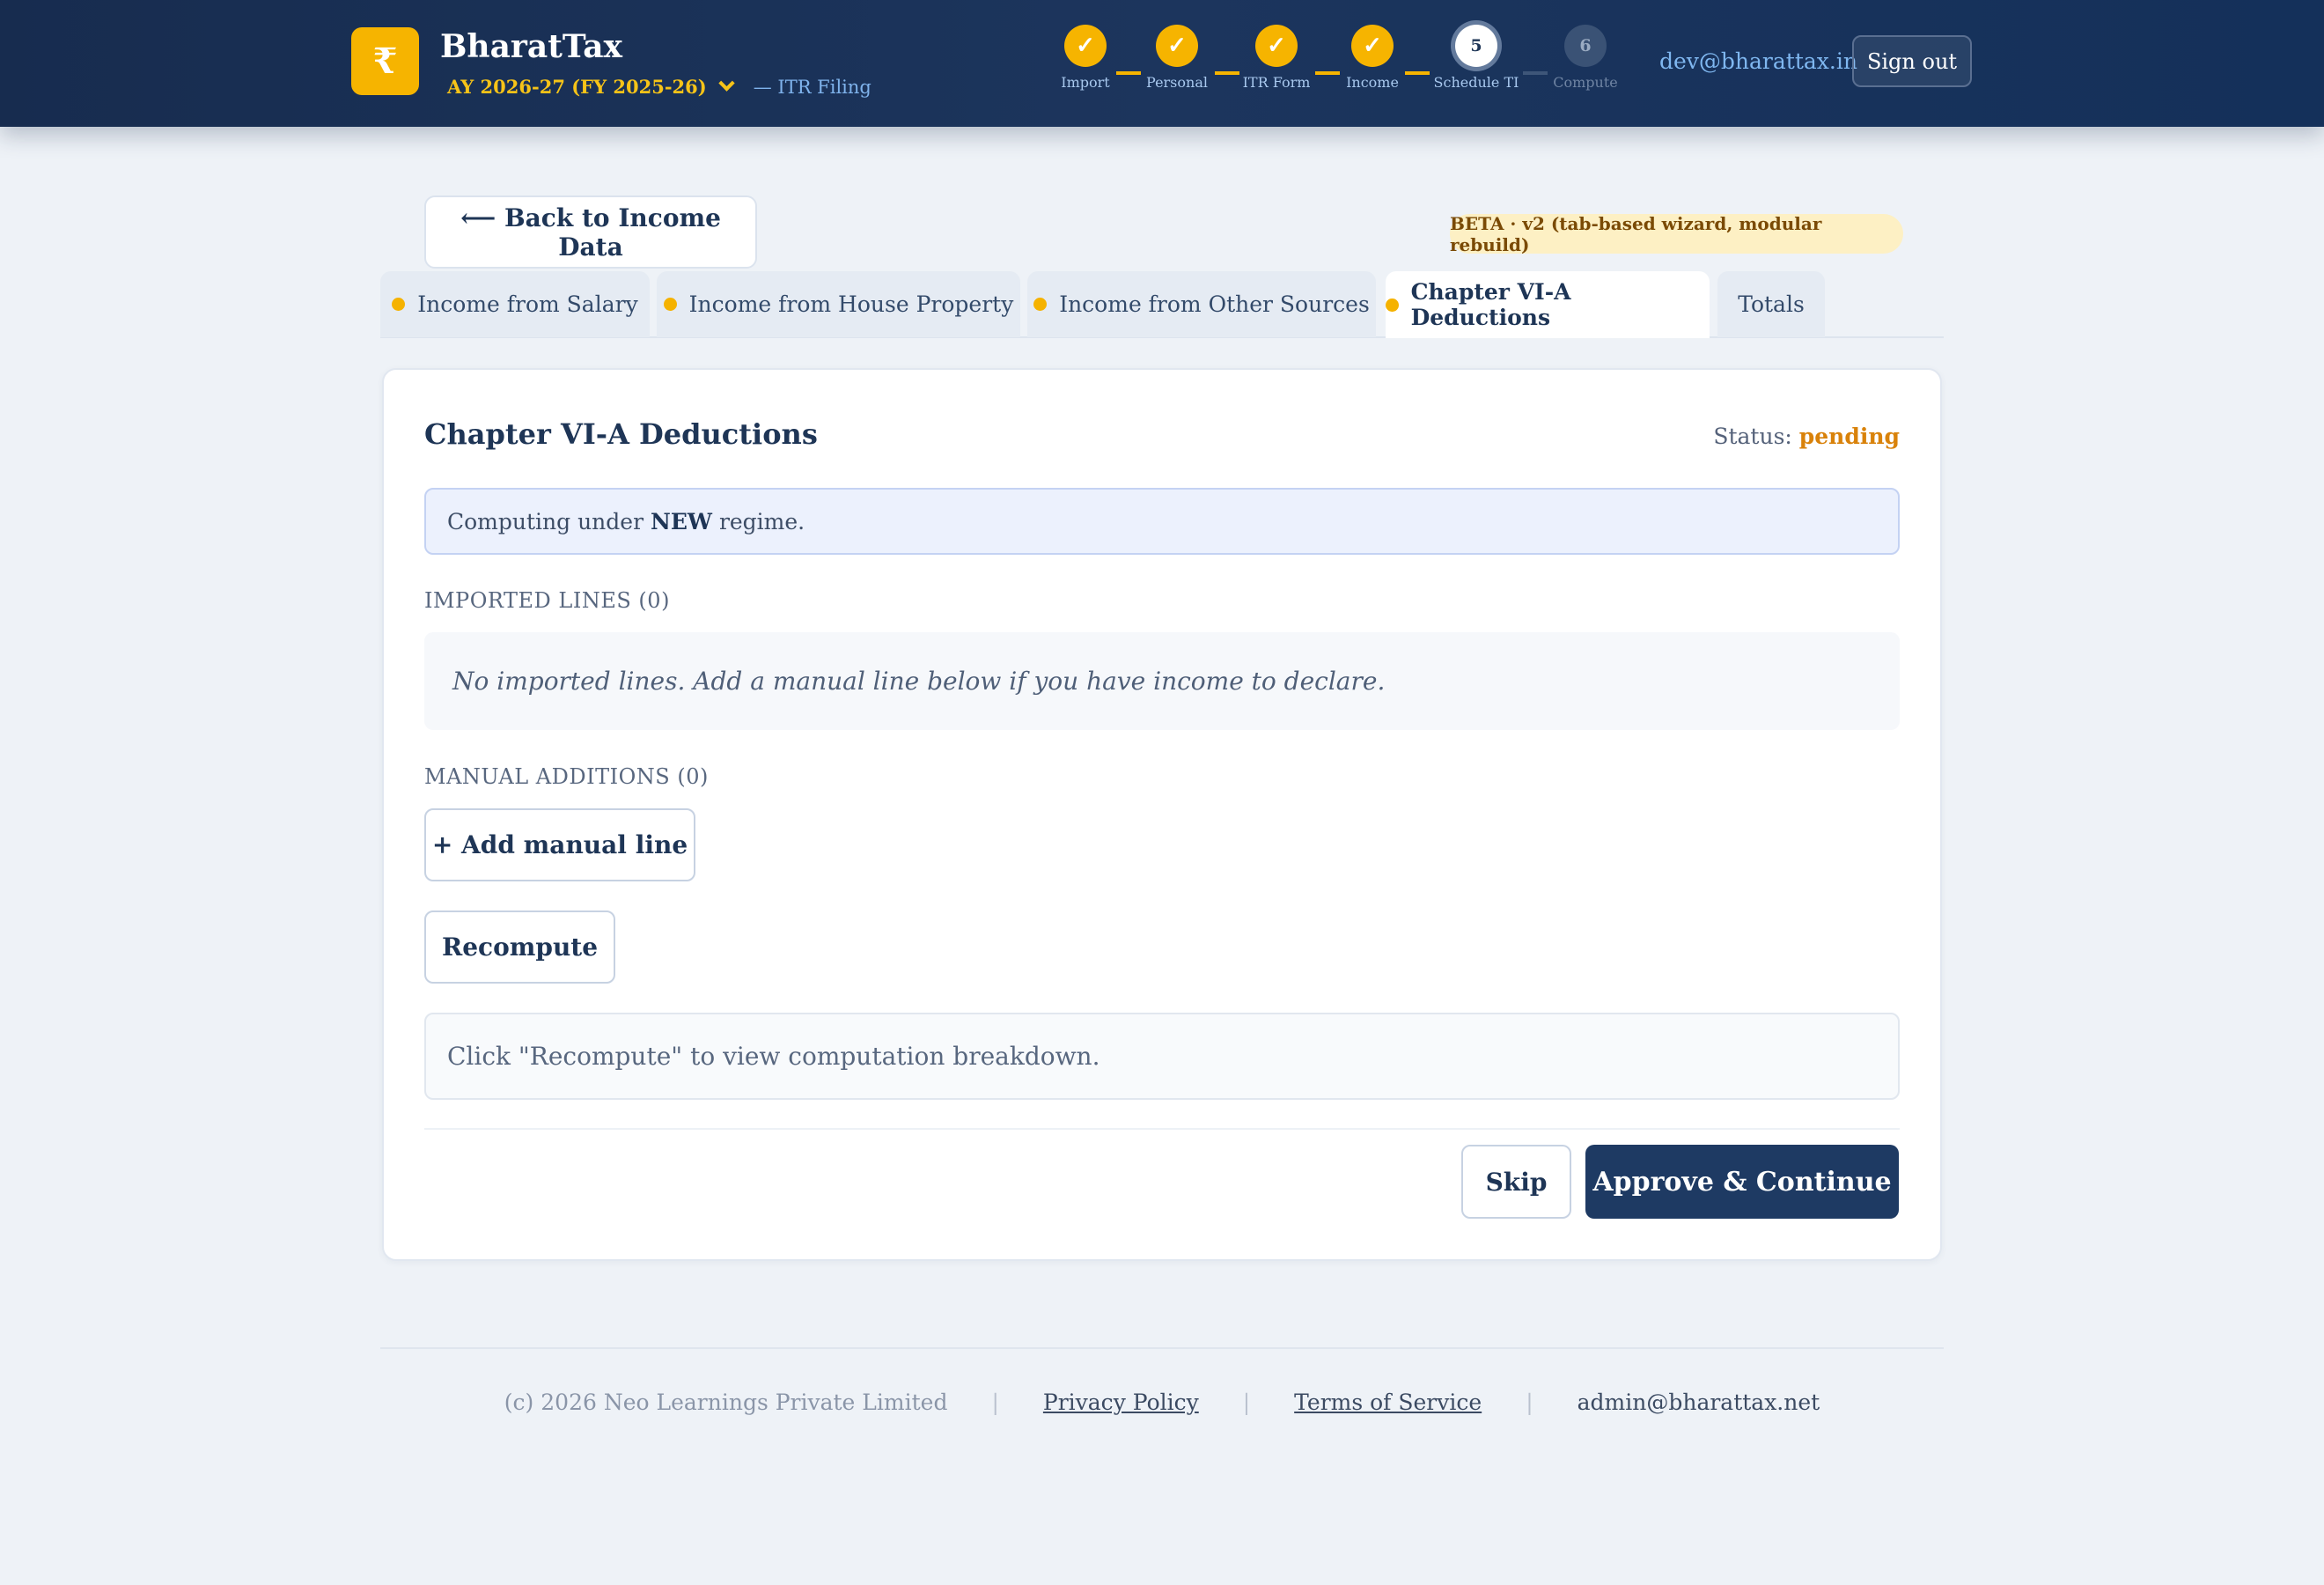 The width and height of the screenshot is (2324, 1585). I want to click on user-email: dev@bharattax.in, so click(1758, 61).